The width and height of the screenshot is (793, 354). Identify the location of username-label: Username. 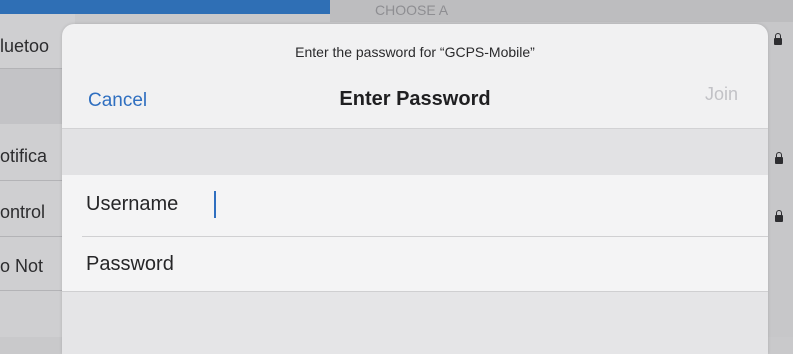
(132, 204).